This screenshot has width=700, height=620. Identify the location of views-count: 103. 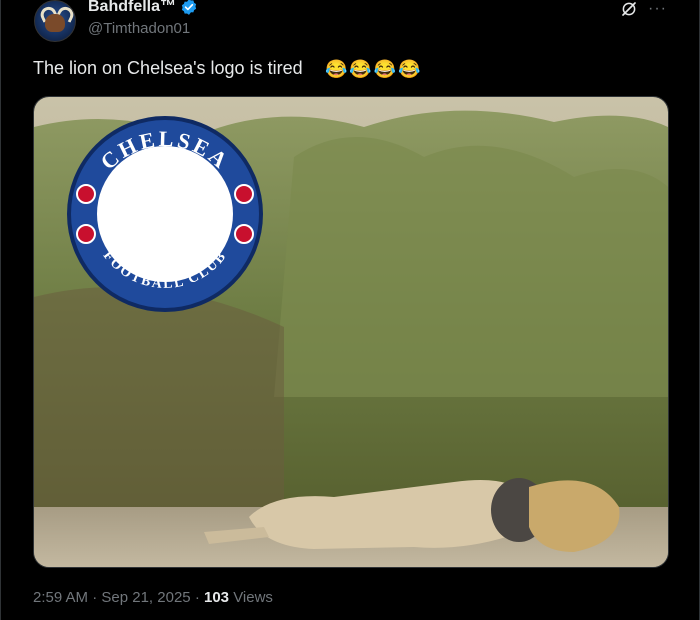
(216, 597).